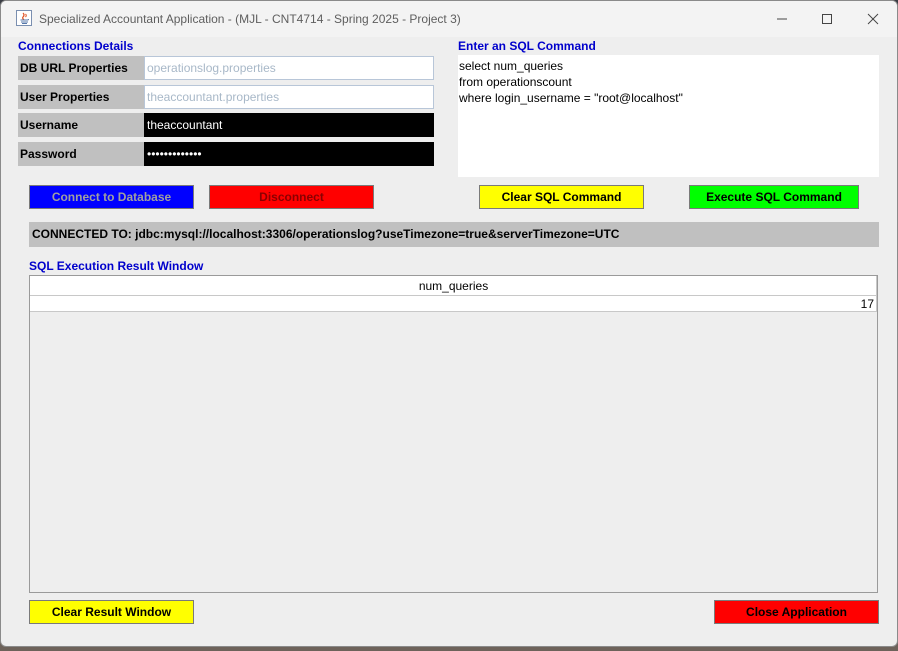  What do you see at coordinates (24, 18) in the screenshot?
I see `java-app-icon` at bounding box center [24, 18].